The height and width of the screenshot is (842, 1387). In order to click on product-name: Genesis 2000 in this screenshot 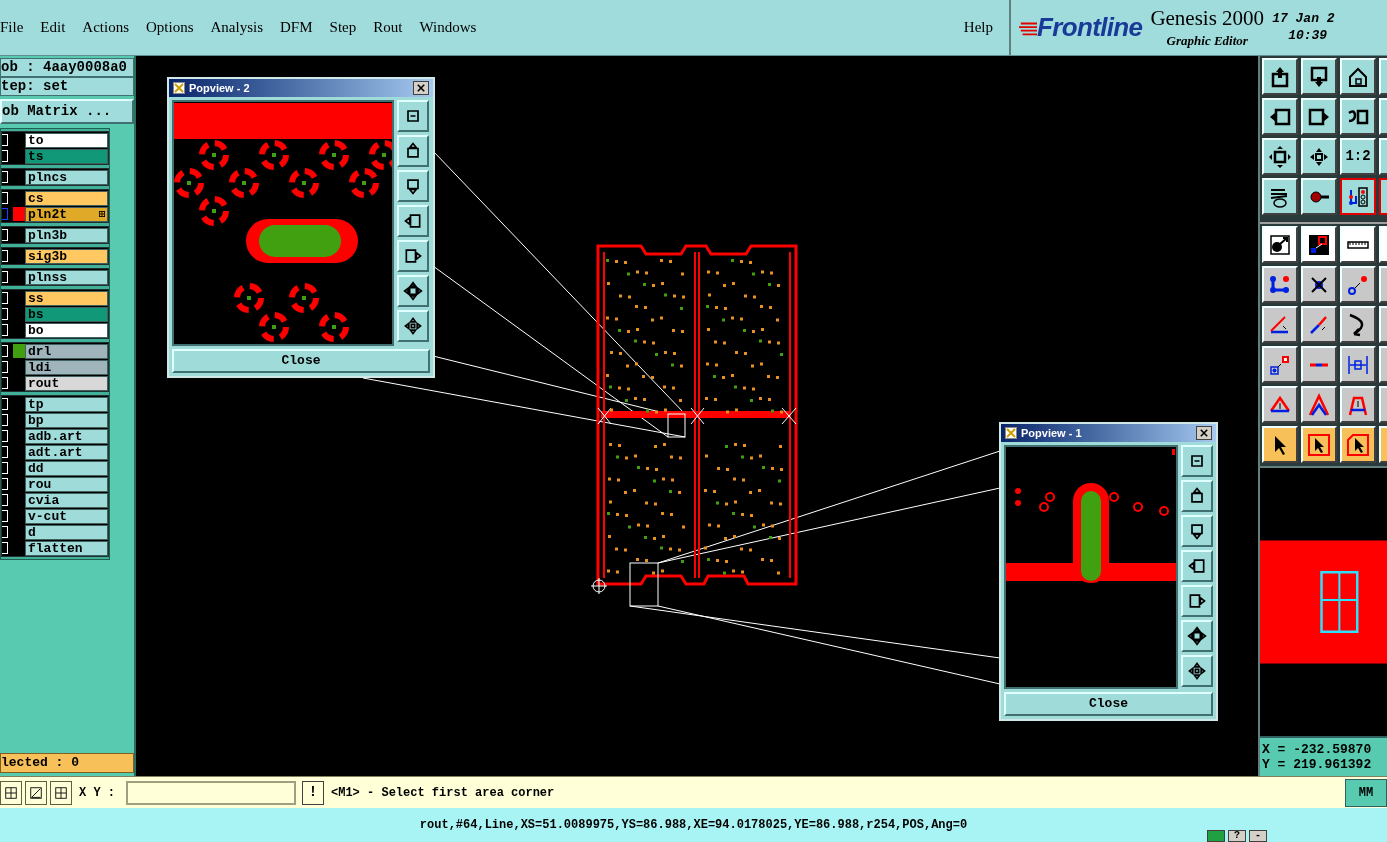, I will do `click(1207, 17)`.